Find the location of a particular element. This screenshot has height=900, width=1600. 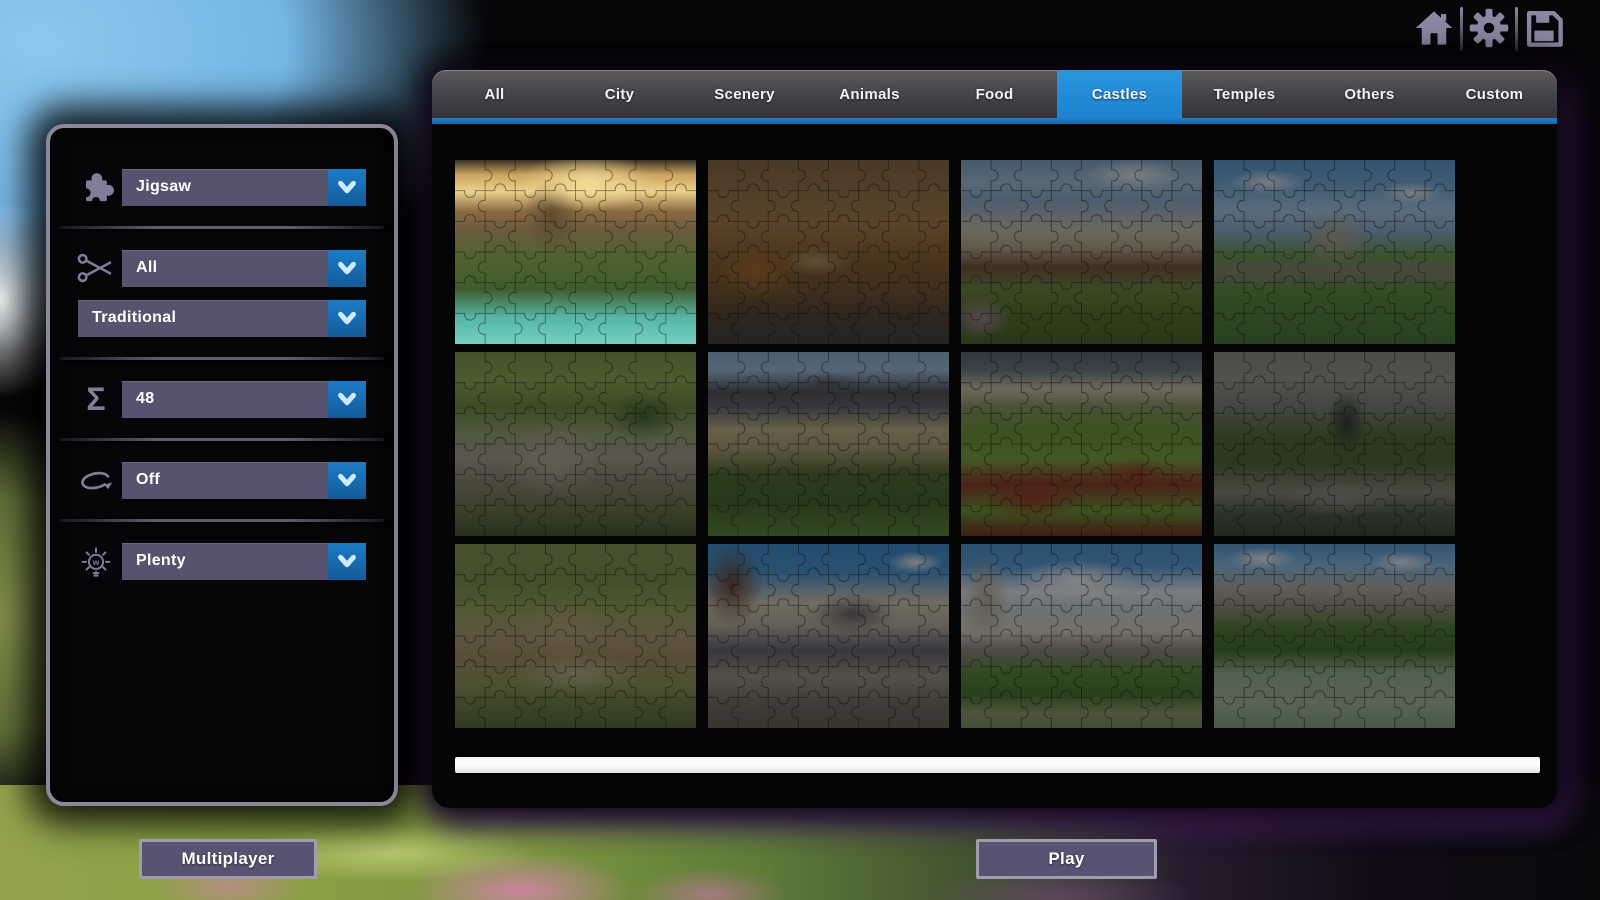

svg-text: w is located at coordinates (96, 562).